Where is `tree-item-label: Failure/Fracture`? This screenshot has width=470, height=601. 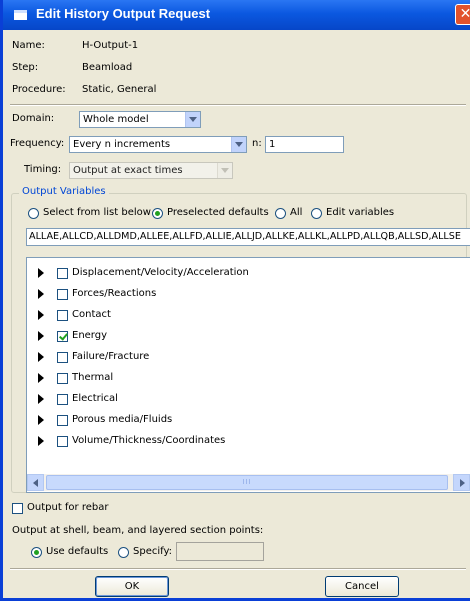
tree-item-label: Failure/Fracture is located at coordinates (111, 356).